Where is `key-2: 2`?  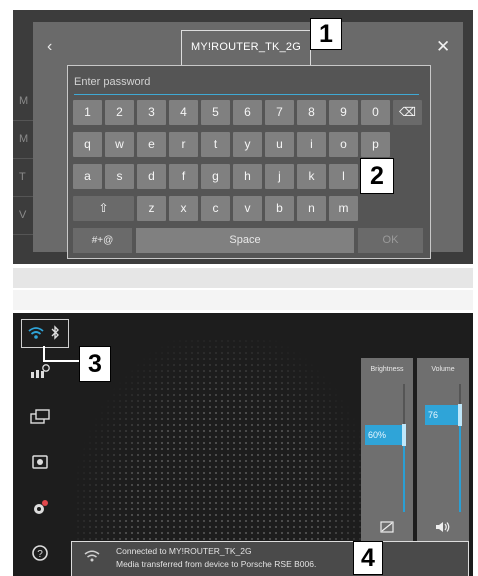
key-2: 2 is located at coordinates (119, 112).